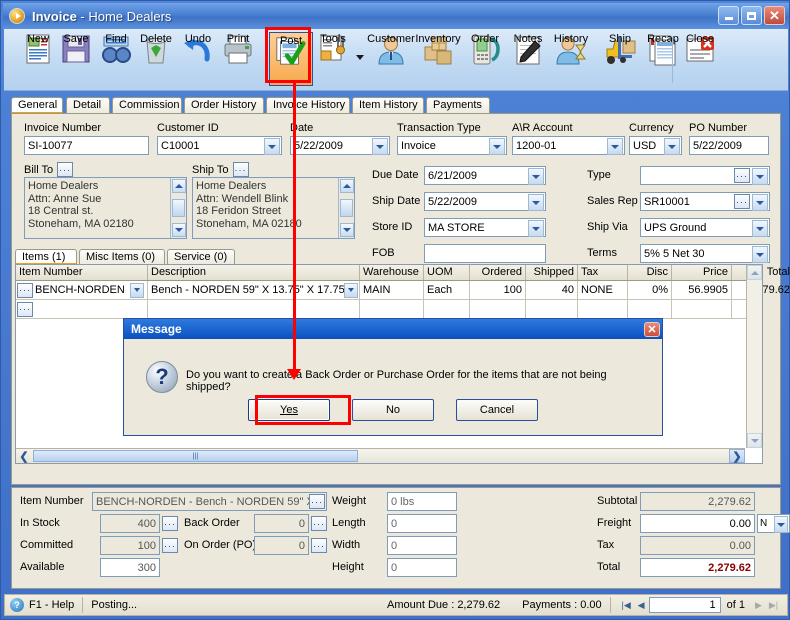 This screenshot has width=790, height=620. Describe the element at coordinates (705, 253) in the screenshot. I see `terms-select: 5% 5 Net 30` at that location.